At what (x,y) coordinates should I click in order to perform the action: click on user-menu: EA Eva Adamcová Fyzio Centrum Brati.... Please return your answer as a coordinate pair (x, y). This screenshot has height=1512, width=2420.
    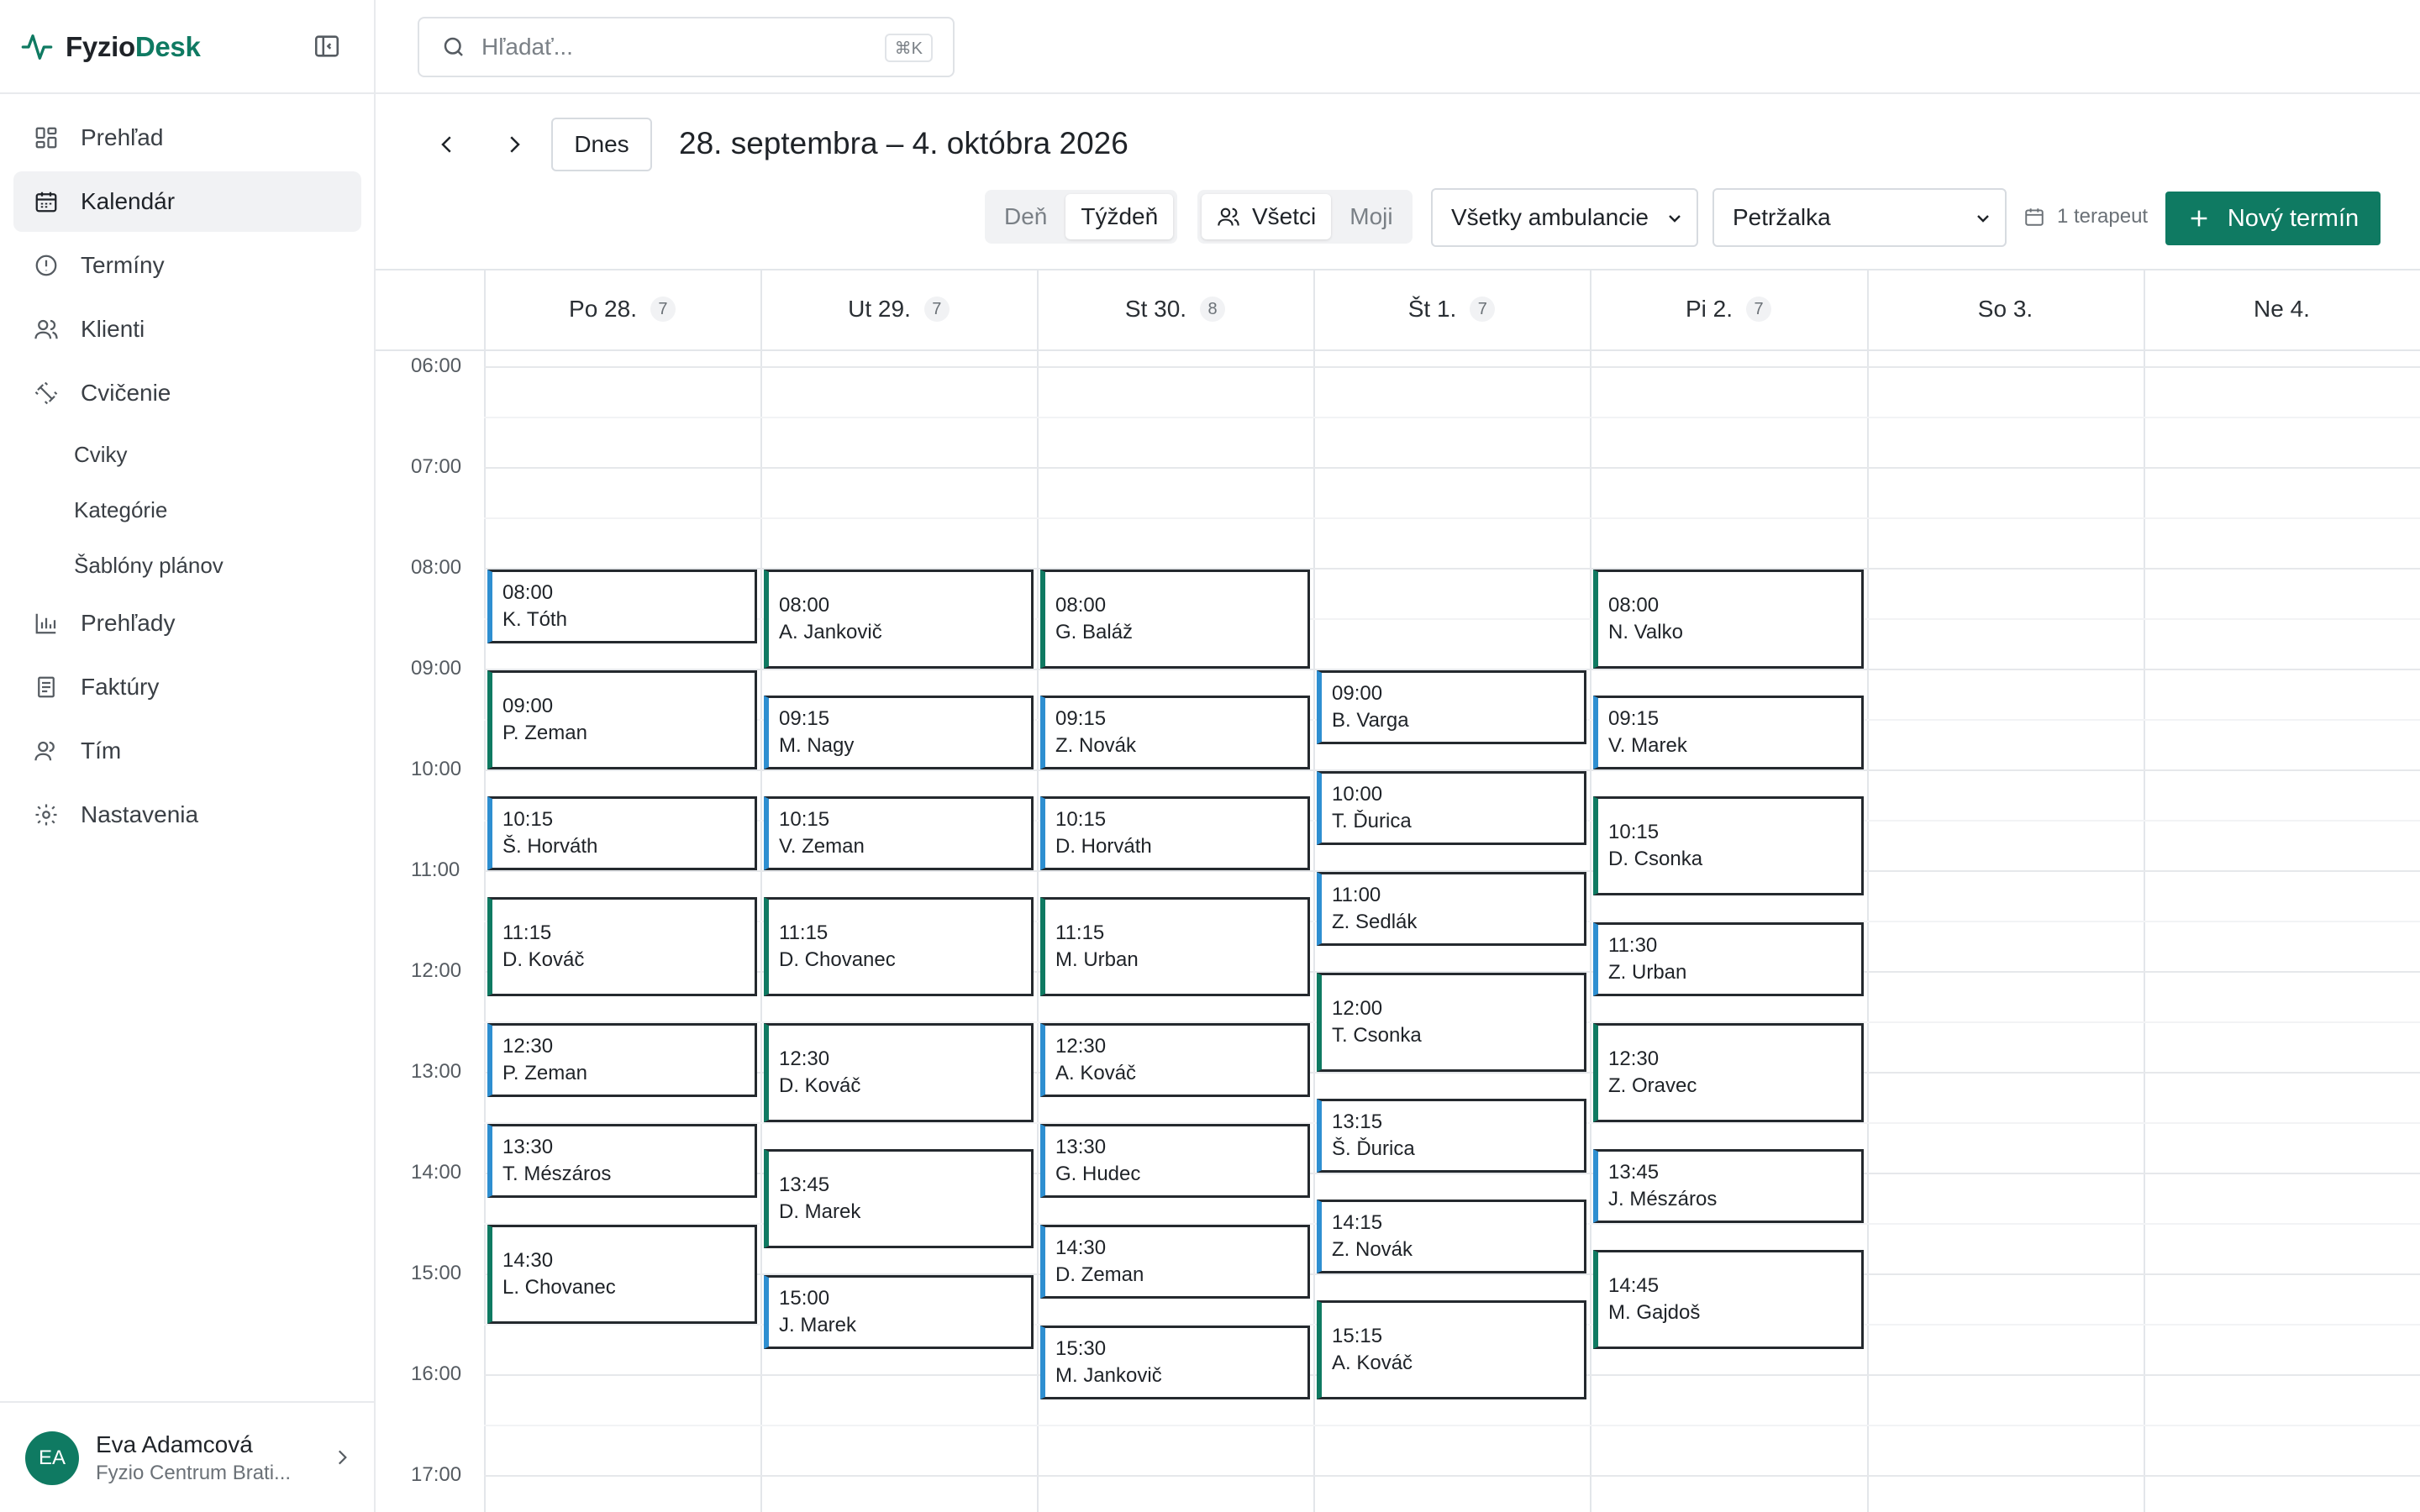
    Looking at the image, I should click on (189, 1458).